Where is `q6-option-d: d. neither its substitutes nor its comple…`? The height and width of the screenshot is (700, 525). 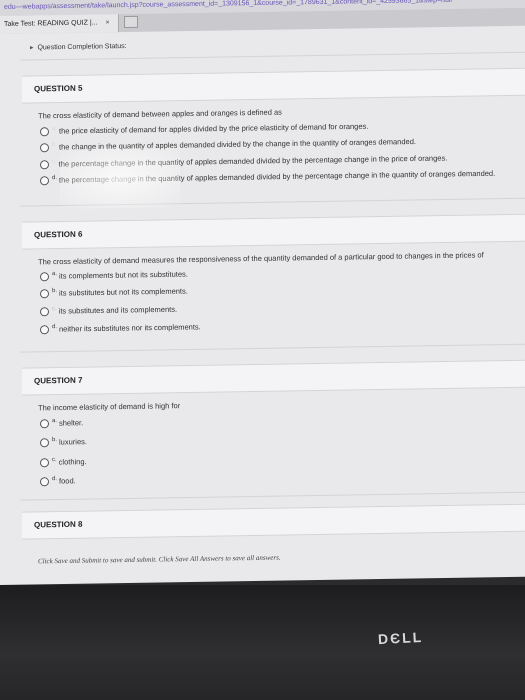 q6-option-d: d. neither its substitutes nor its comple… is located at coordinates (120, 328).